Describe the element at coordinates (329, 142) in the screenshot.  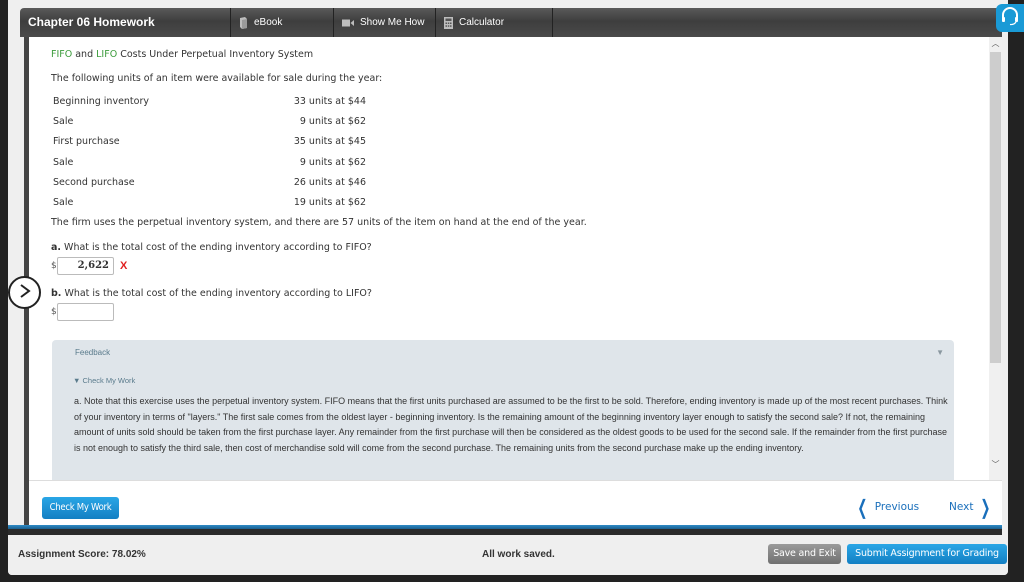
I see `row-value: 35 units at $45` at that location.